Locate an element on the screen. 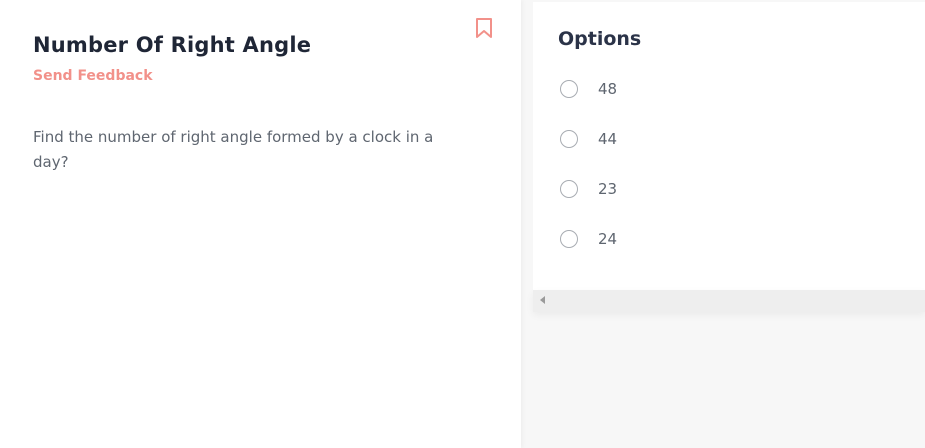 This screenshot has width=925, height=448. option-item: 23 is located at coordinates (660, 192).